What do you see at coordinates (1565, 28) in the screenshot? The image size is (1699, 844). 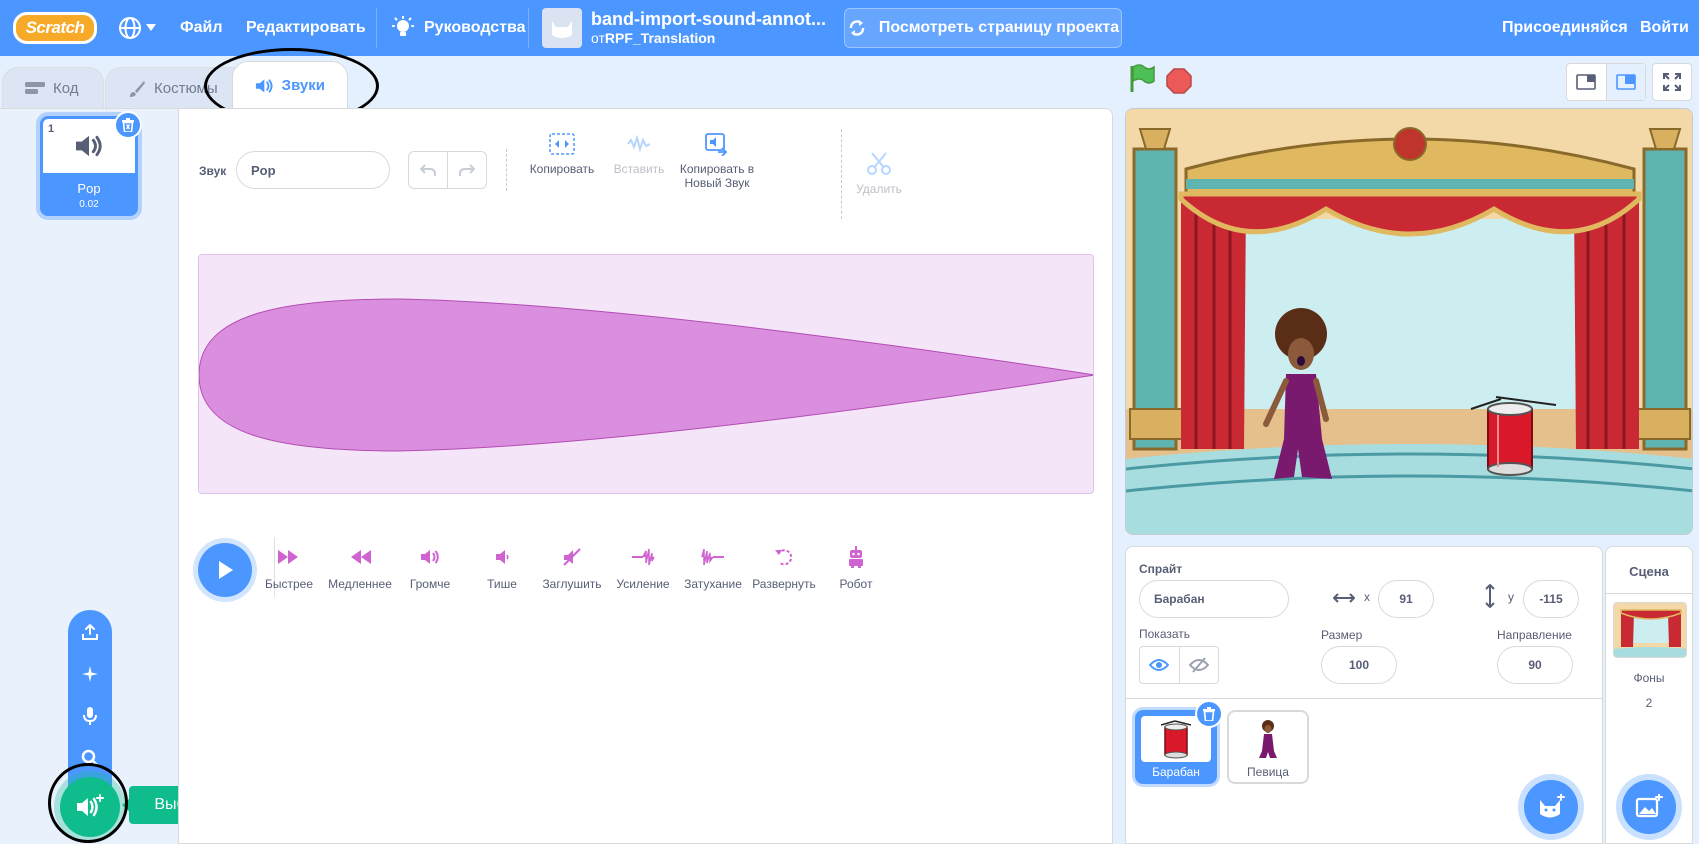 I see `join-link: Присоединяйся` at bounding box center [1565, 28].